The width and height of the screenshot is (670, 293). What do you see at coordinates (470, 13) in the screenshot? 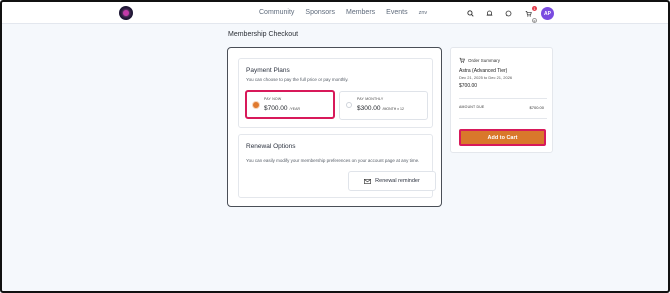
I see `search-icon` at bounding box center [470, 13].